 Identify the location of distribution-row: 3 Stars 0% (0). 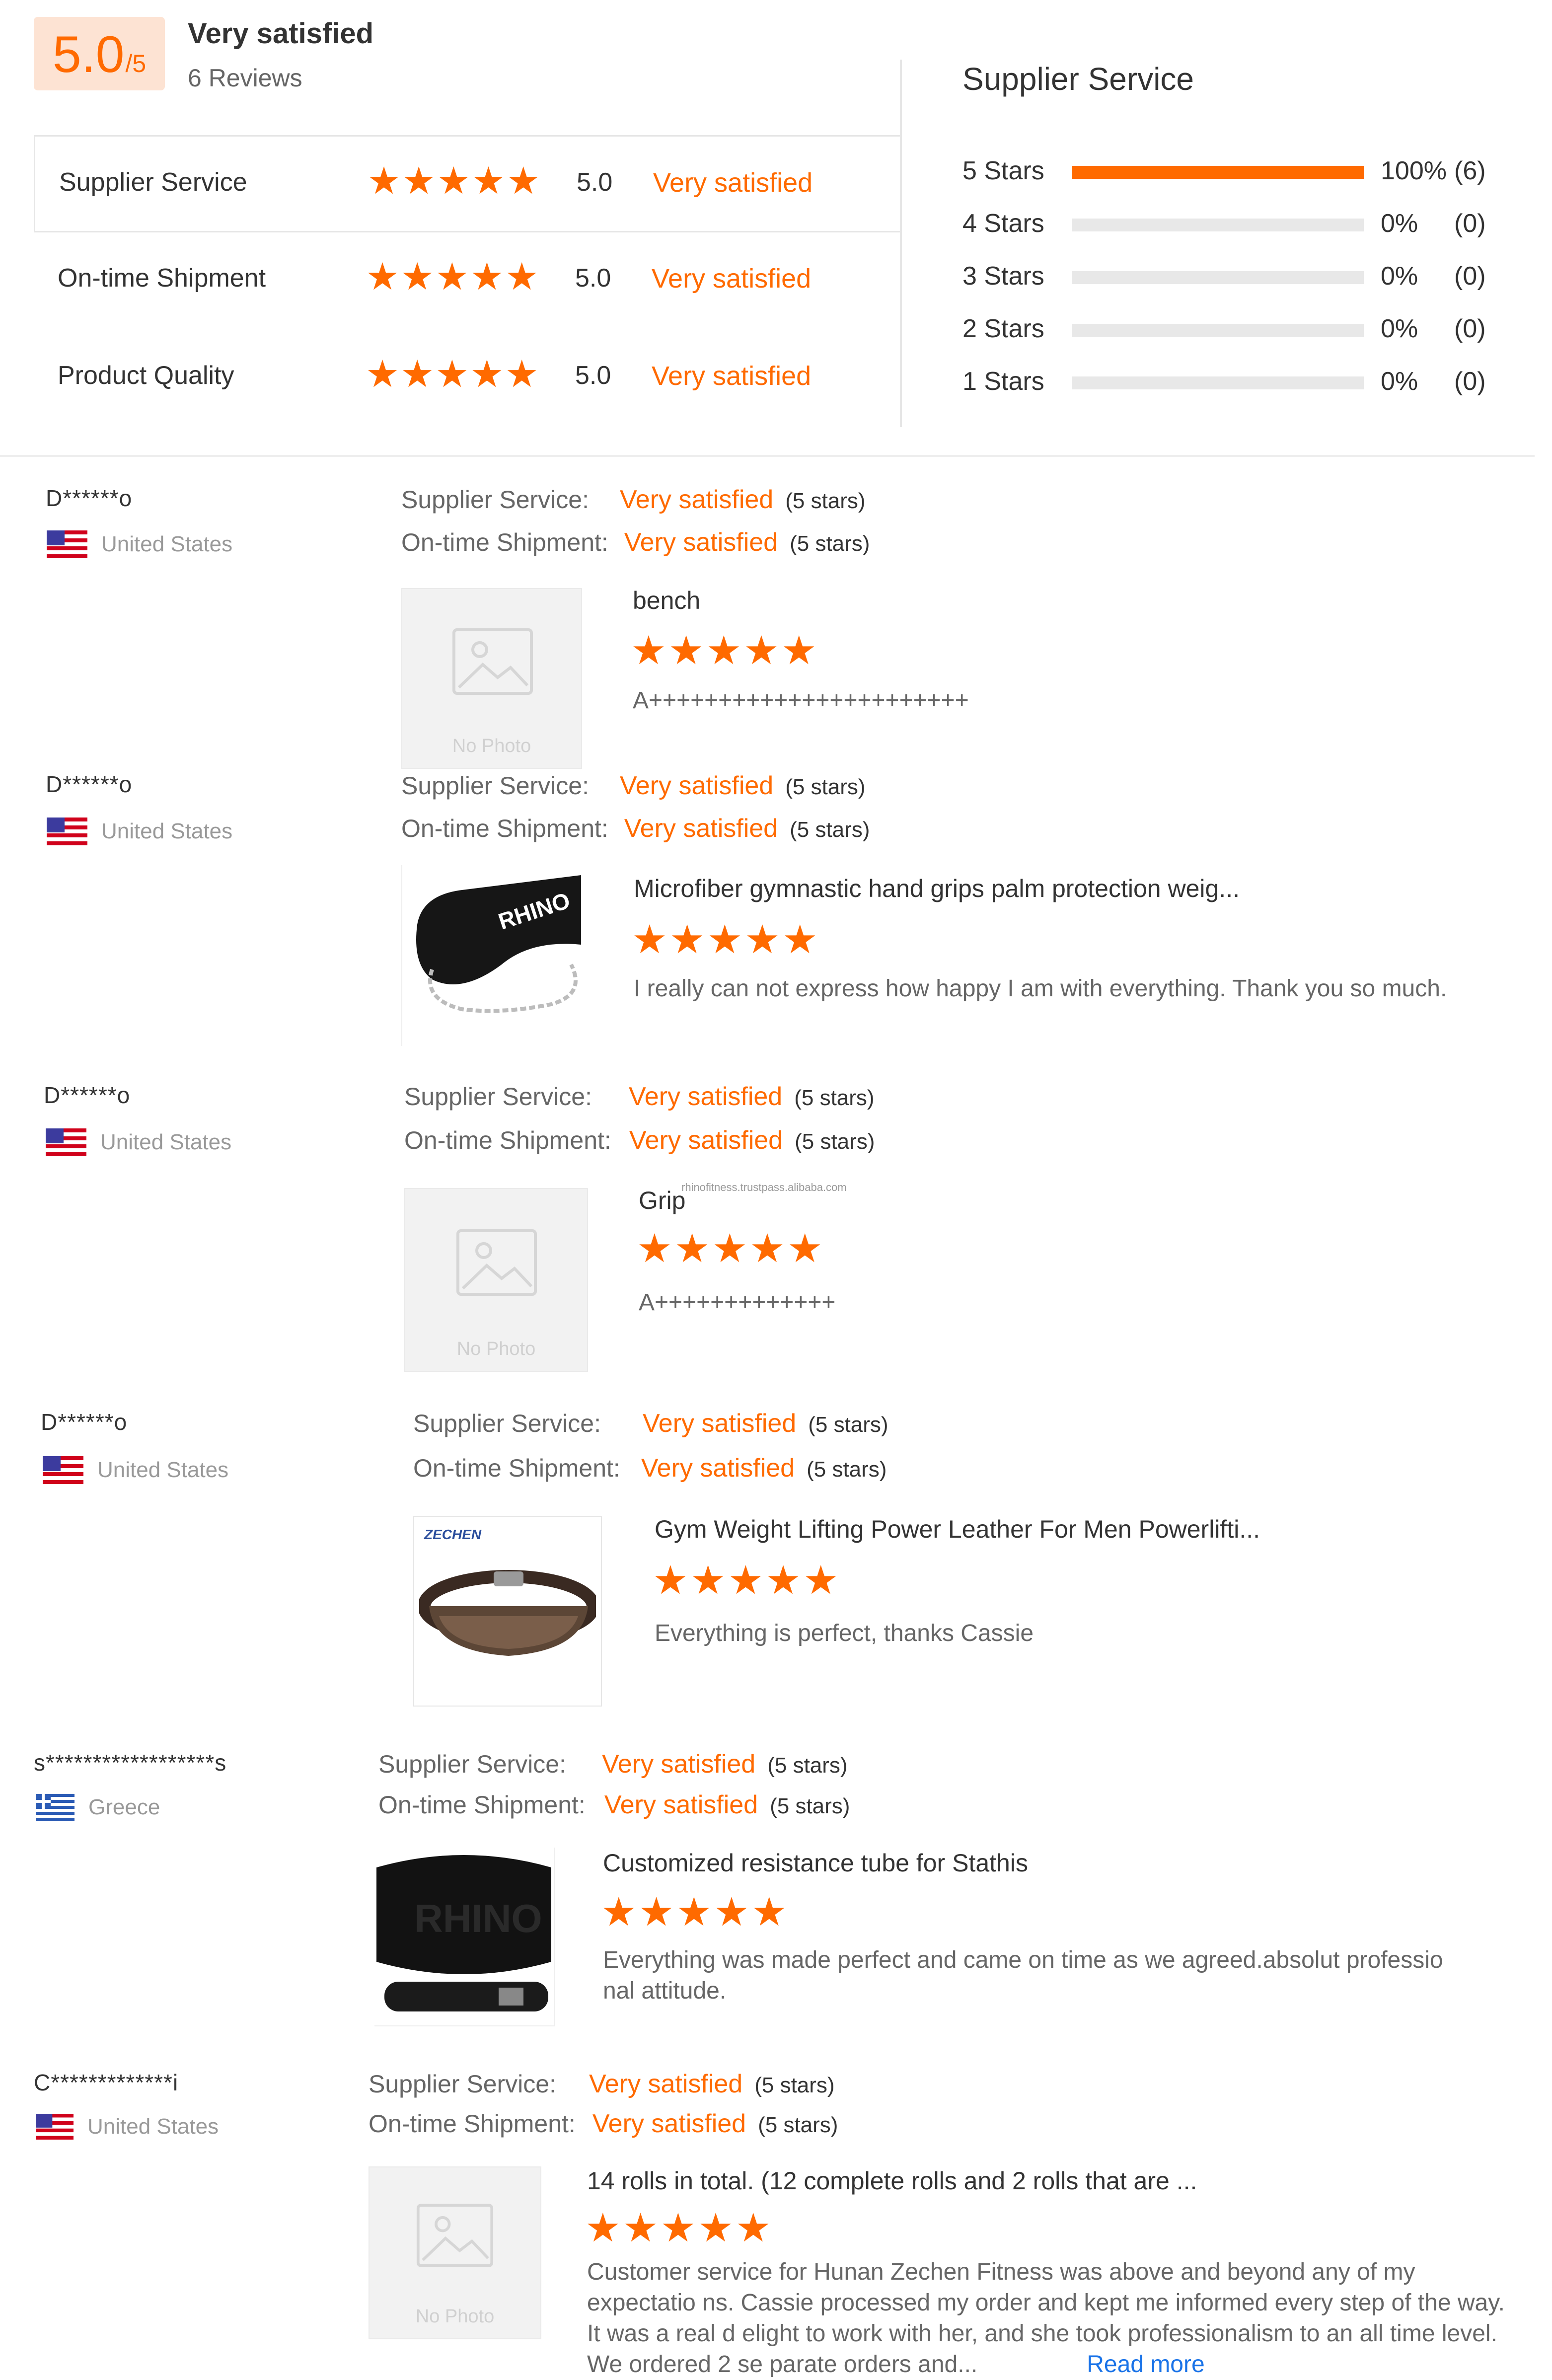
(1248, 277).